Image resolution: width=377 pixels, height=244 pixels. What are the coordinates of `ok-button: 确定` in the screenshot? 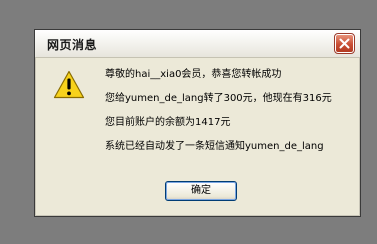 It's located at (201, 191).